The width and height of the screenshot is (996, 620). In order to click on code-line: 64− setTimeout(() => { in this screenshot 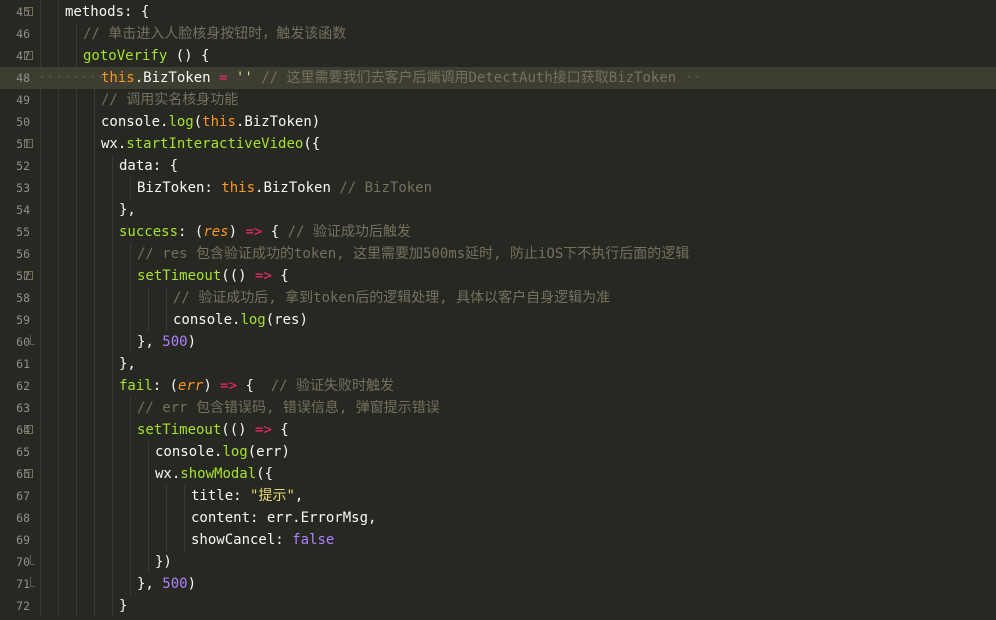, I will do `click(498, 430)`.